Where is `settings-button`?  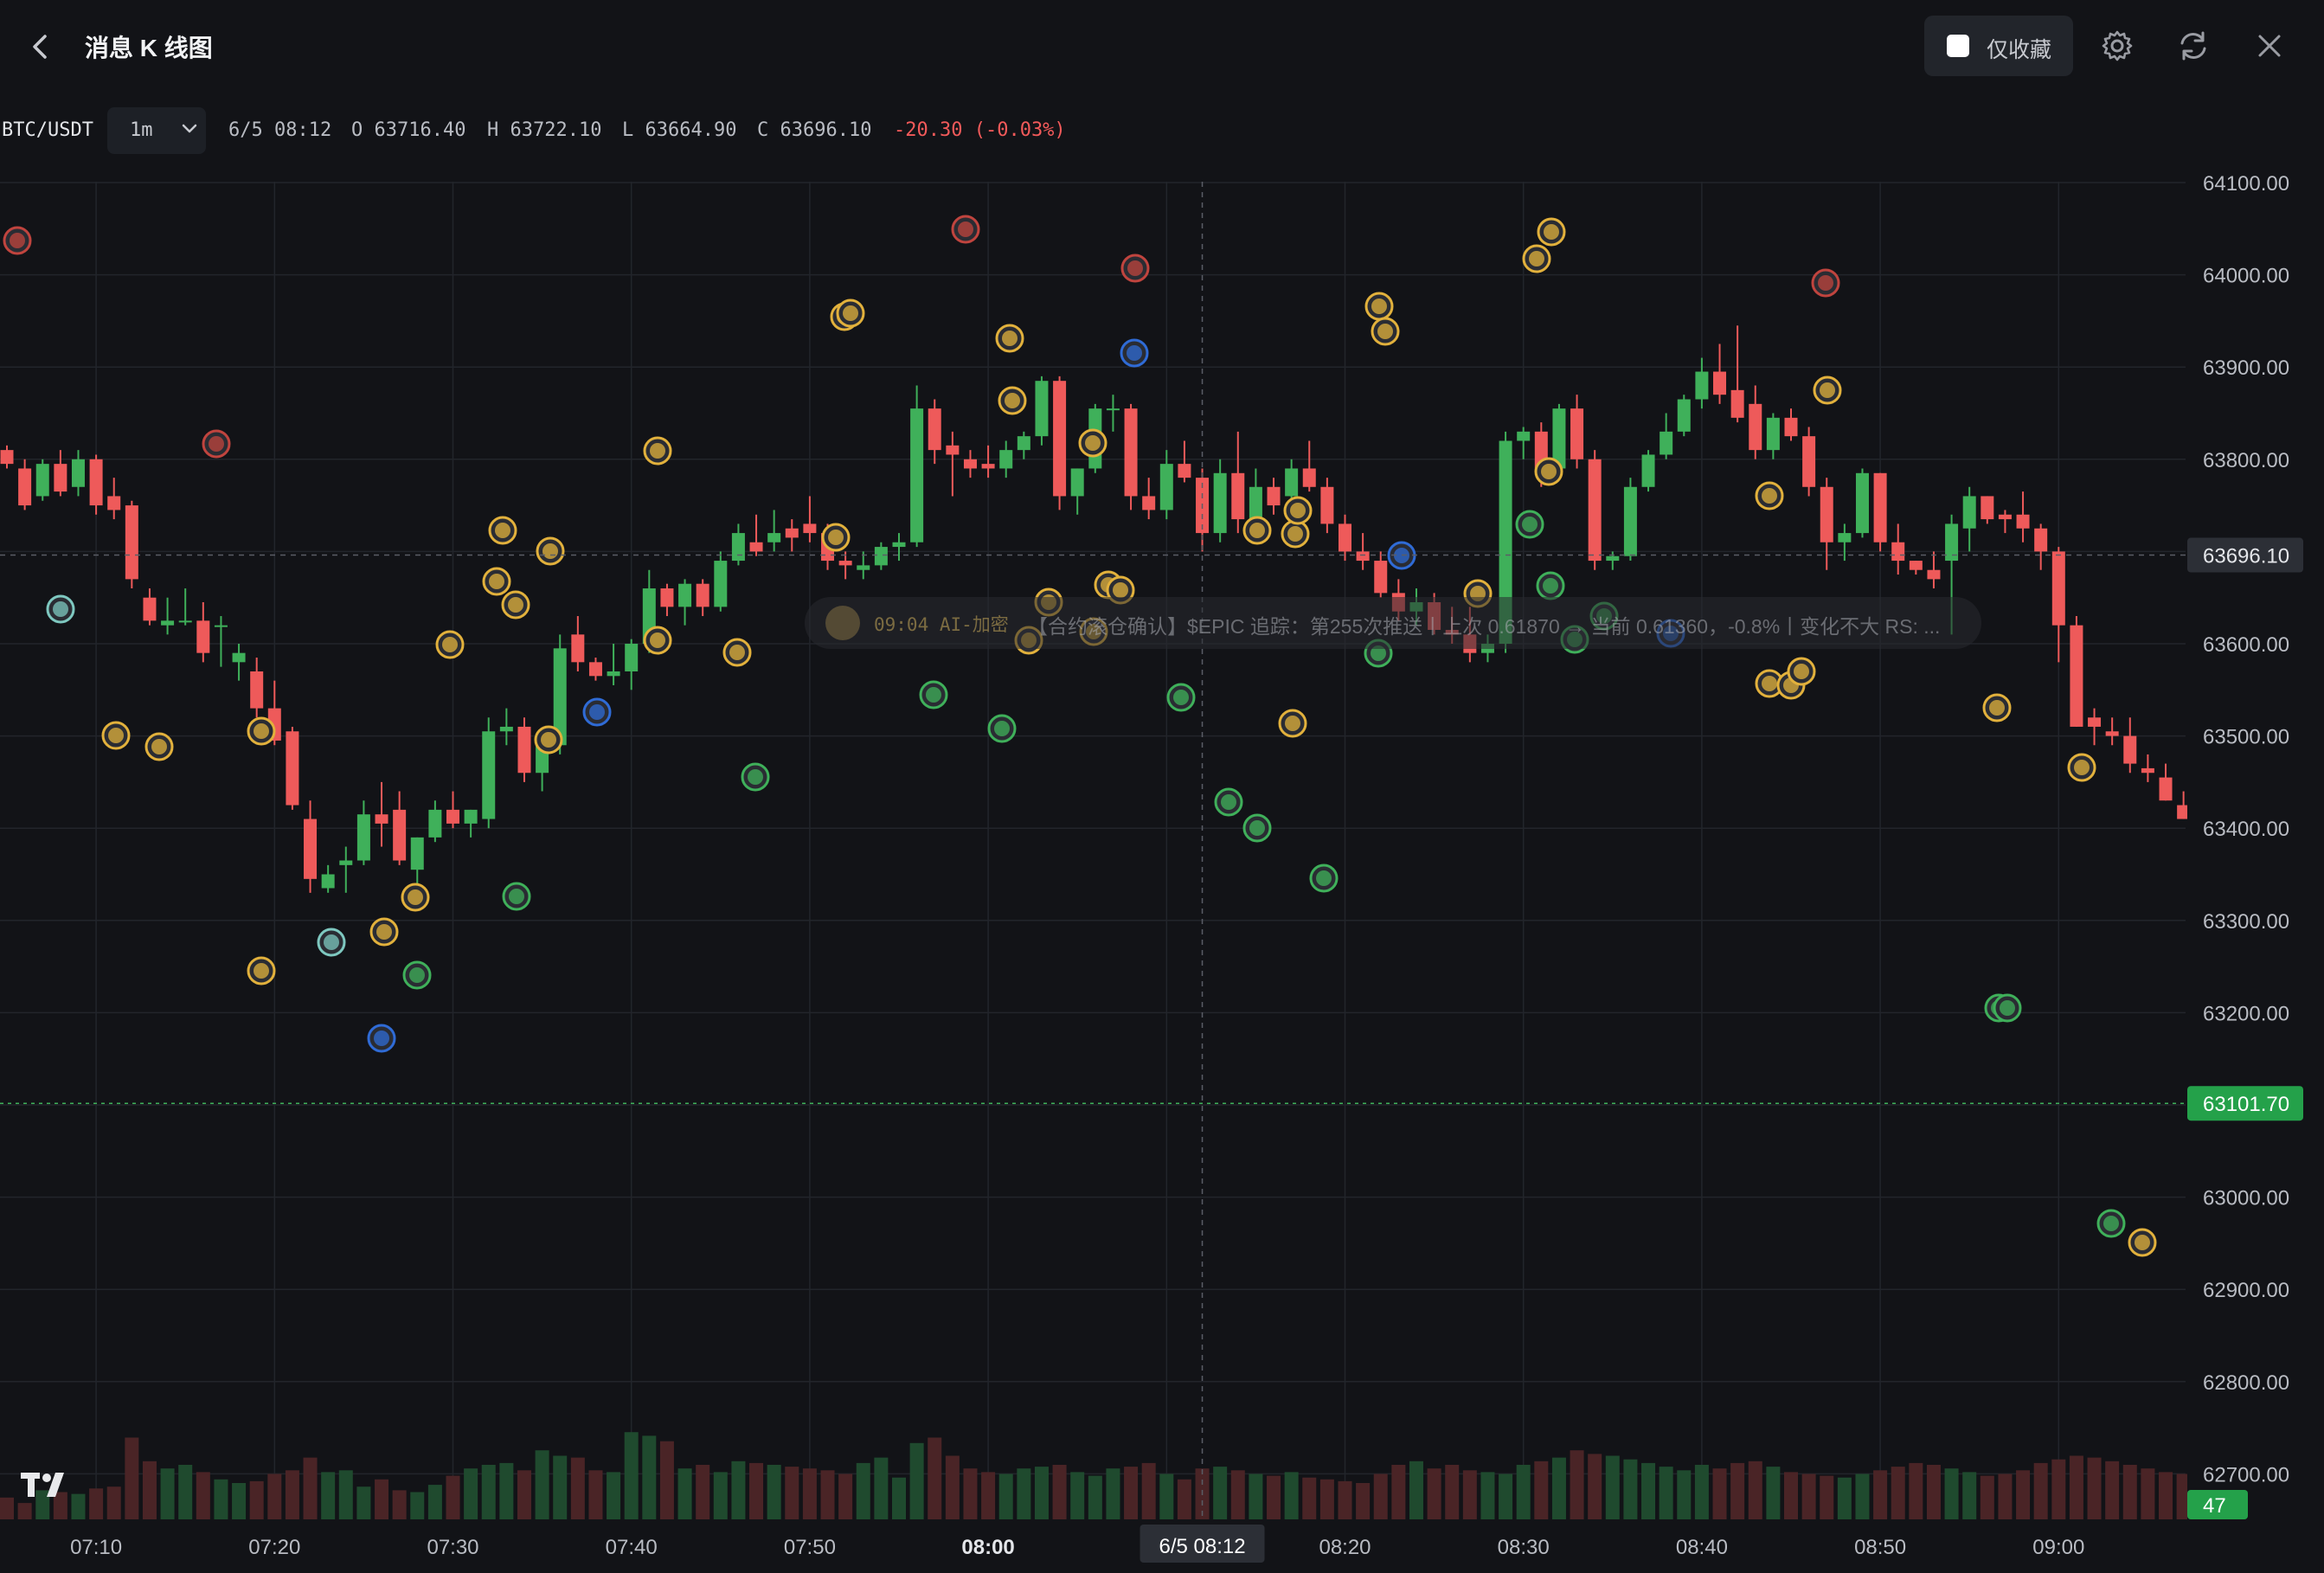 settings-button is located at coordinates (2117, 46).